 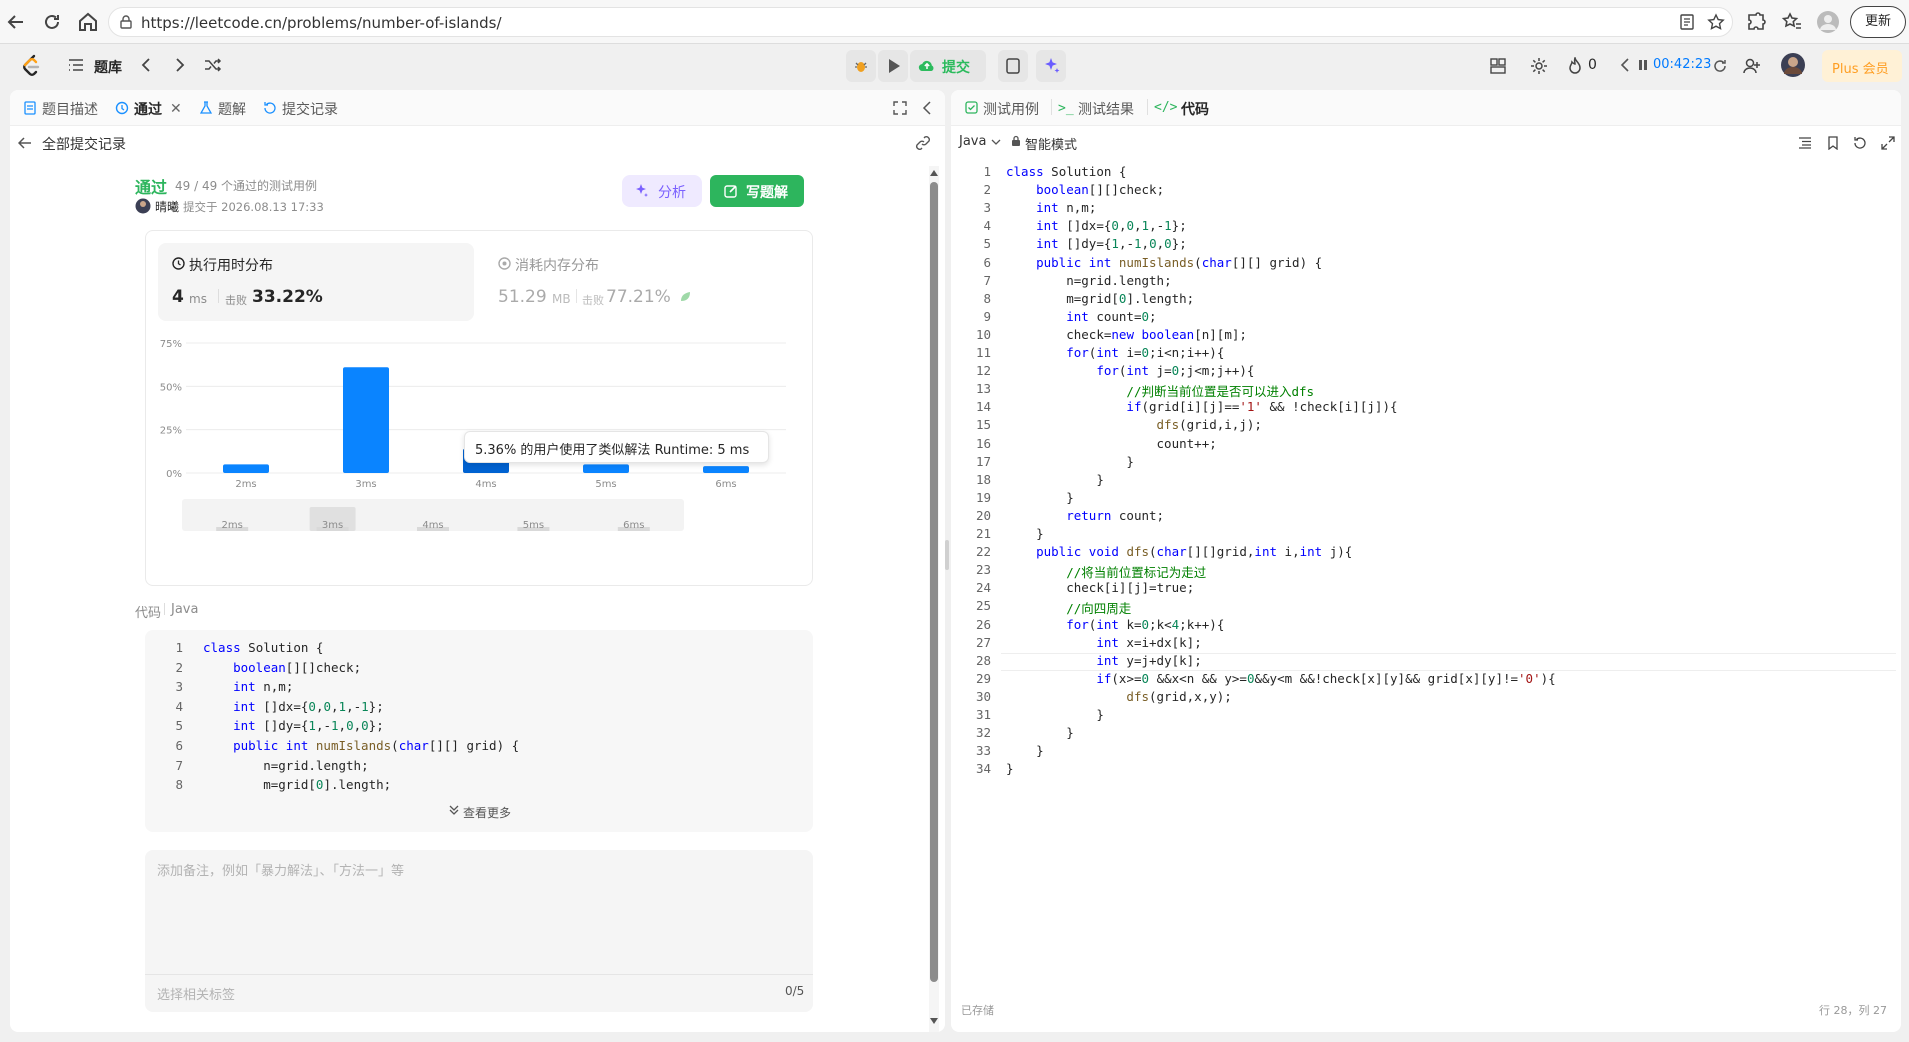 I want to click on tab-test-result: 测试结果, so click(x=1106, y=109).